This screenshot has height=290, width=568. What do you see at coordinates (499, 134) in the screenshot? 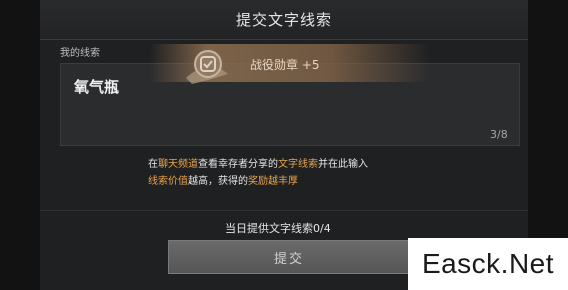
I see `character-counter: 3/8` at bounding box center [499, 134].